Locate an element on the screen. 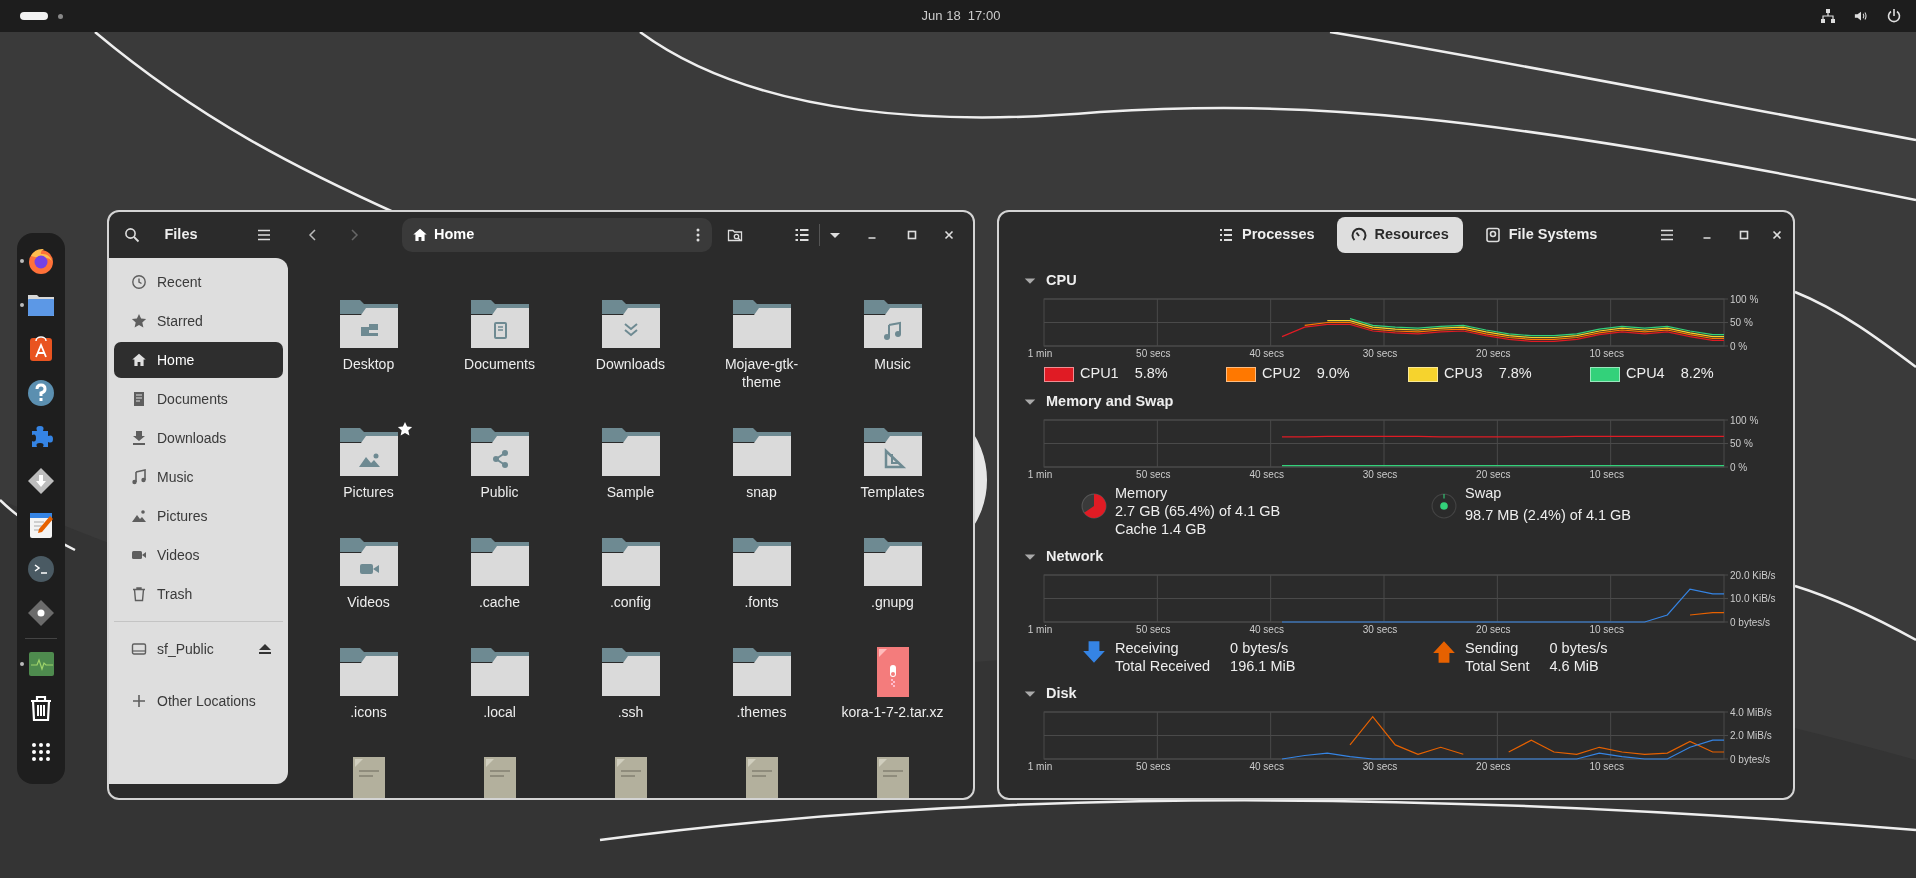  folder-search-icon is located at coordinates (735, 235).